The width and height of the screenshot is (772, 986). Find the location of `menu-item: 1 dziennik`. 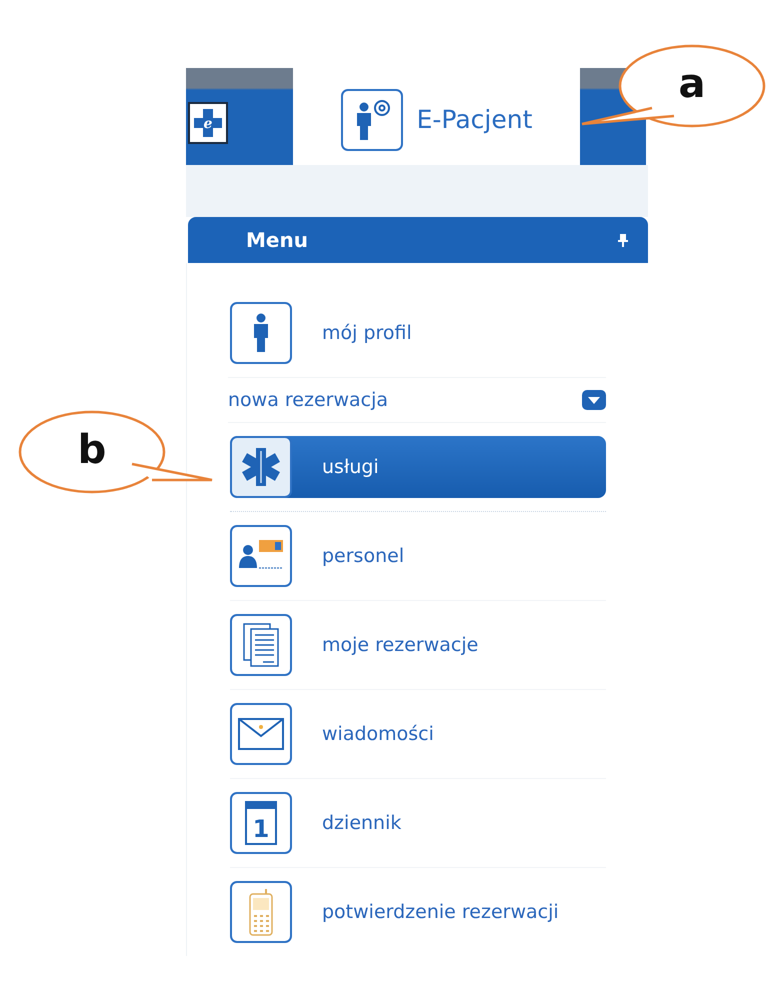

menu-item: 1 dziennik is located at coordinates (418, 823).